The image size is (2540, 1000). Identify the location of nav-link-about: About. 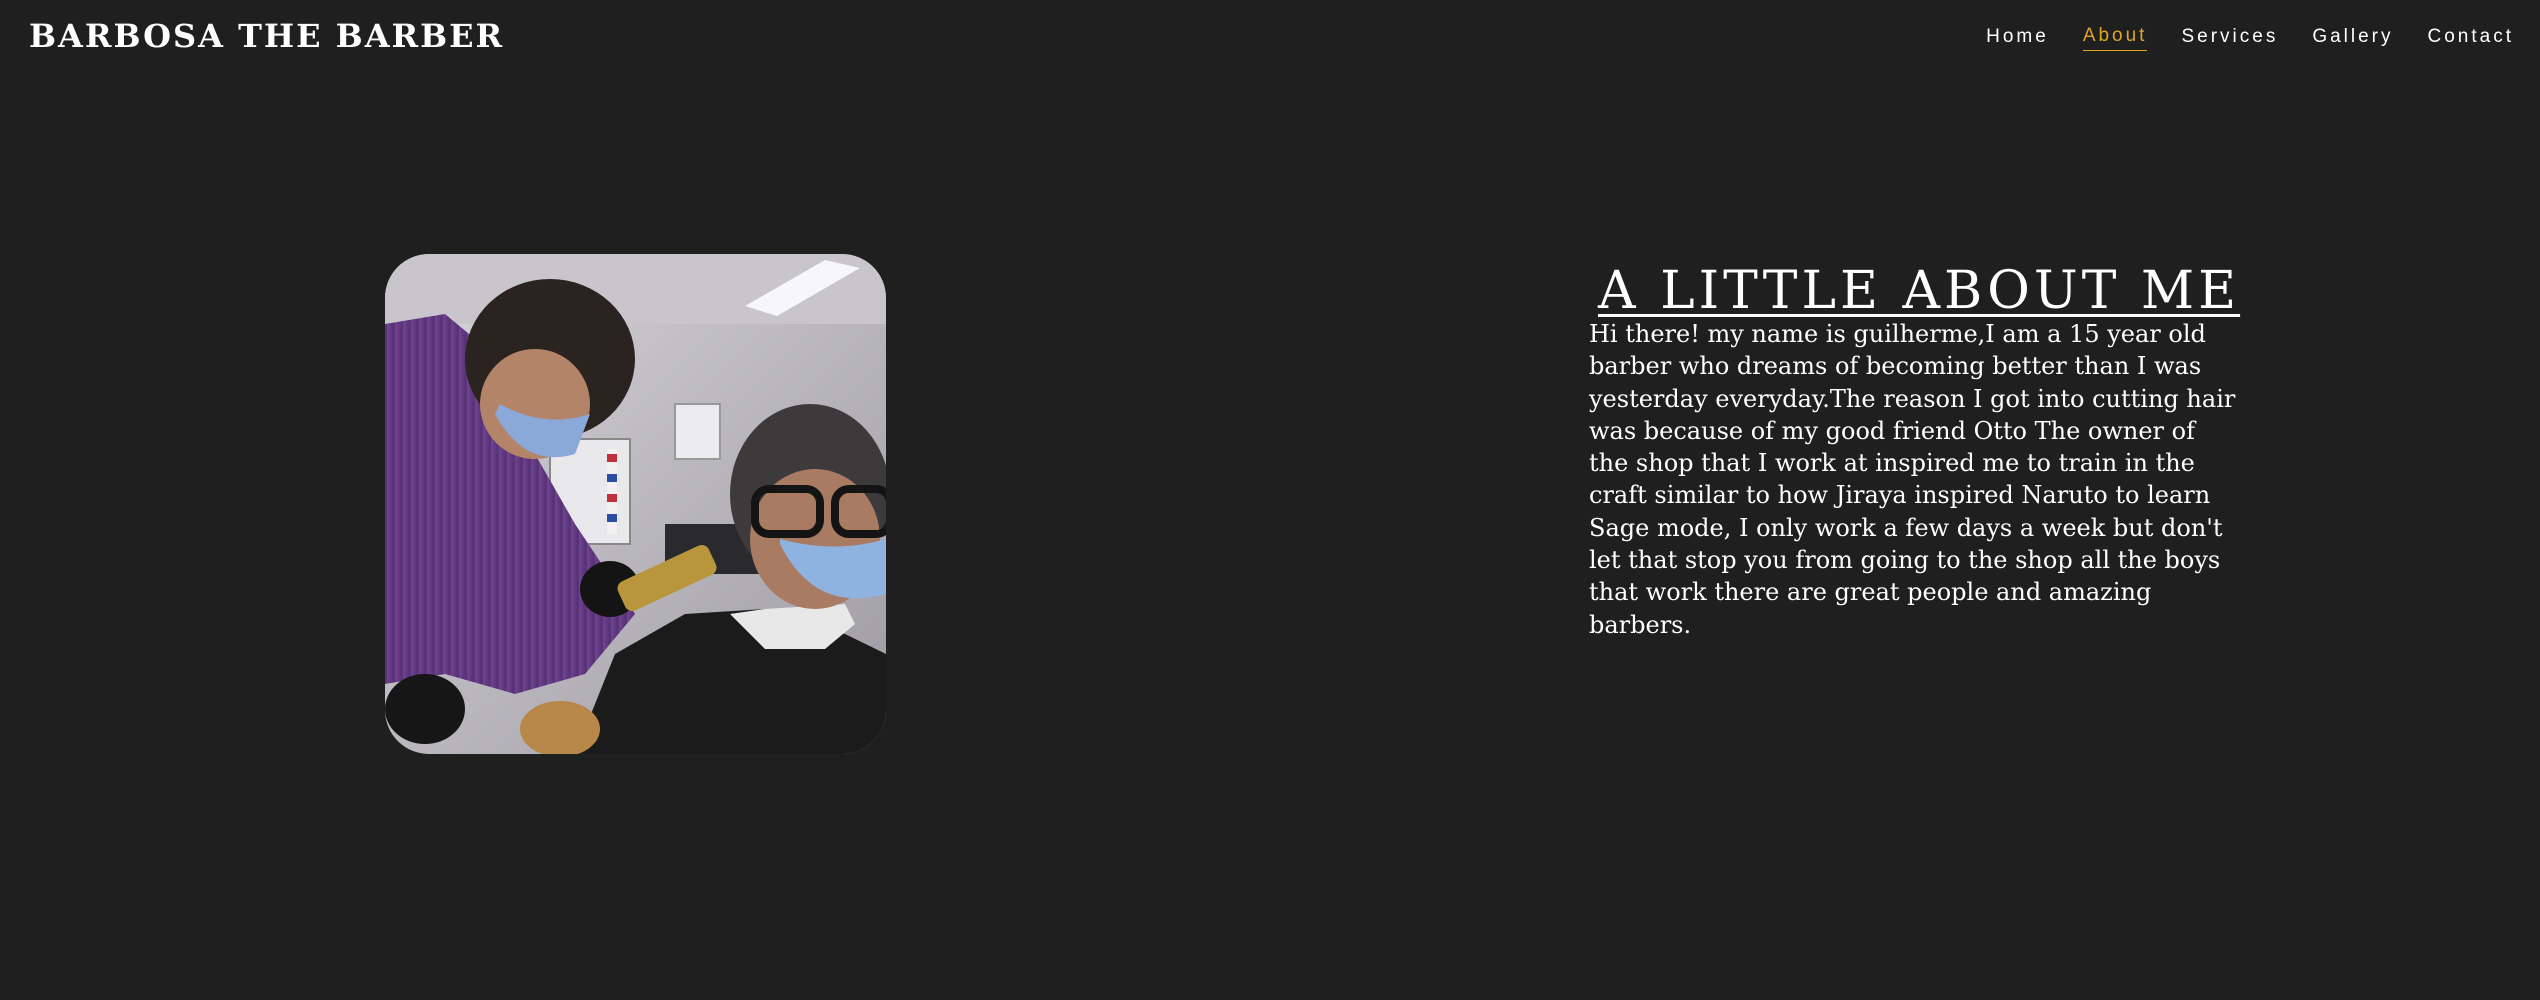
(2115, 36).